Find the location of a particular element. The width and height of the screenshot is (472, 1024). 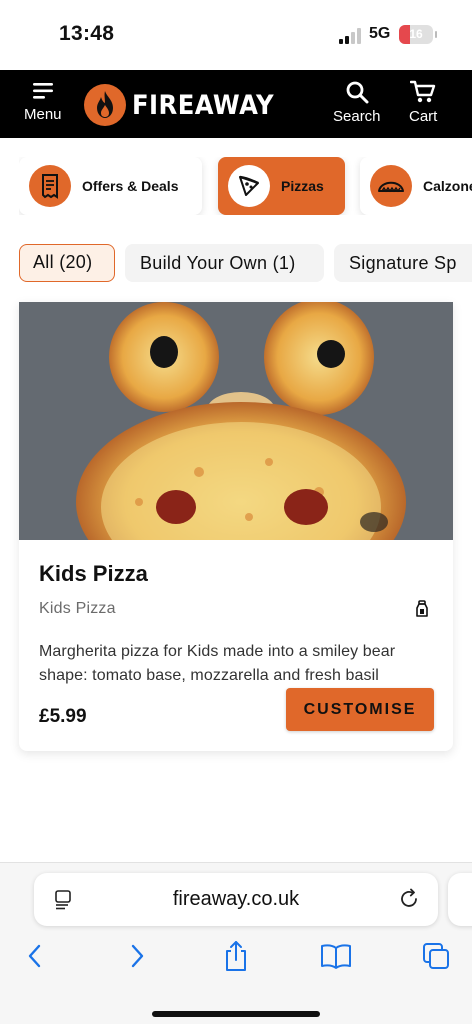

signal-icon is located at coordinates (350, 36).